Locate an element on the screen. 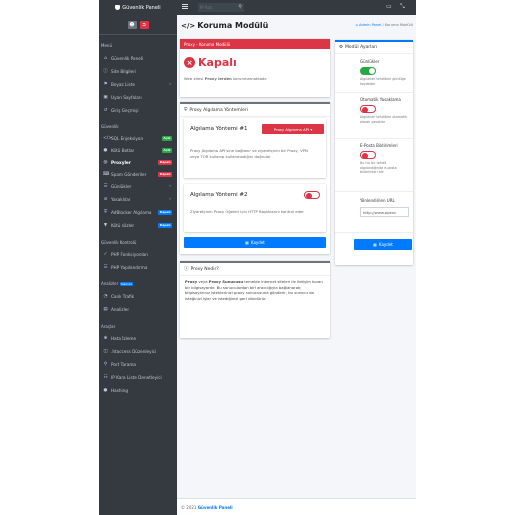 This screenshot has height=515, width=515. footer-brand-link: Güvenlik Paneli is located at coordinates (215, 507).